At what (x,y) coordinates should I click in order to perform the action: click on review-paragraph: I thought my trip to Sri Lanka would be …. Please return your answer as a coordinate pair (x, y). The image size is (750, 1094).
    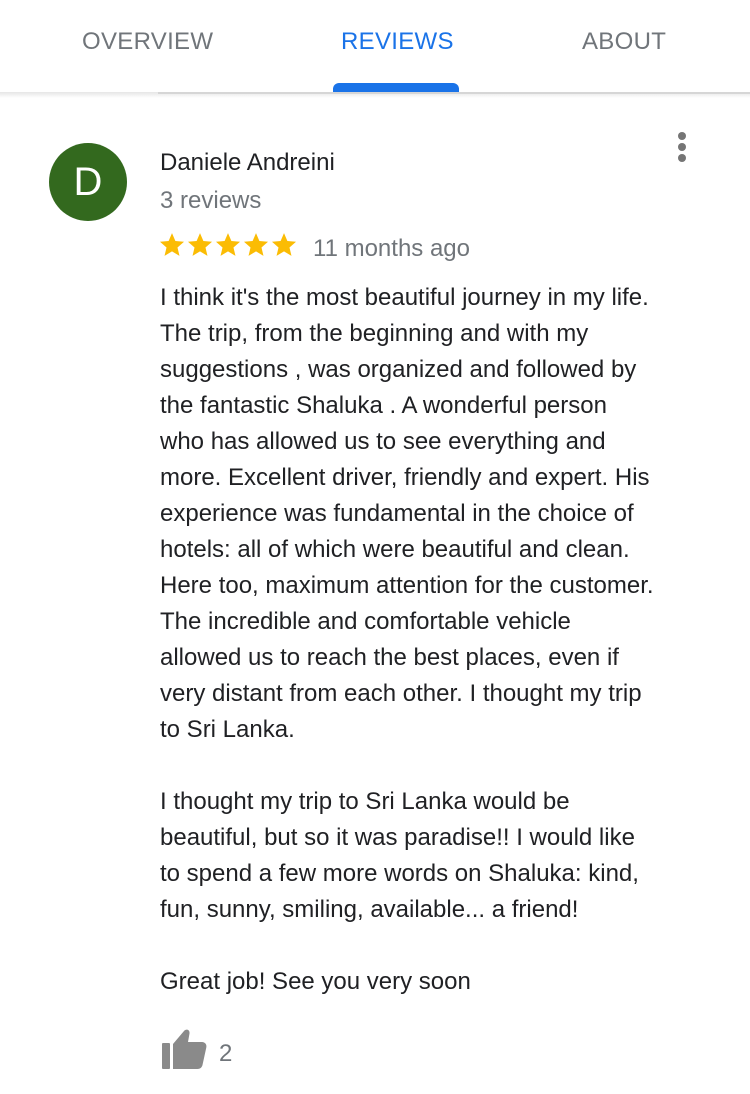
    Looking at the image, I should click on (399, 855).